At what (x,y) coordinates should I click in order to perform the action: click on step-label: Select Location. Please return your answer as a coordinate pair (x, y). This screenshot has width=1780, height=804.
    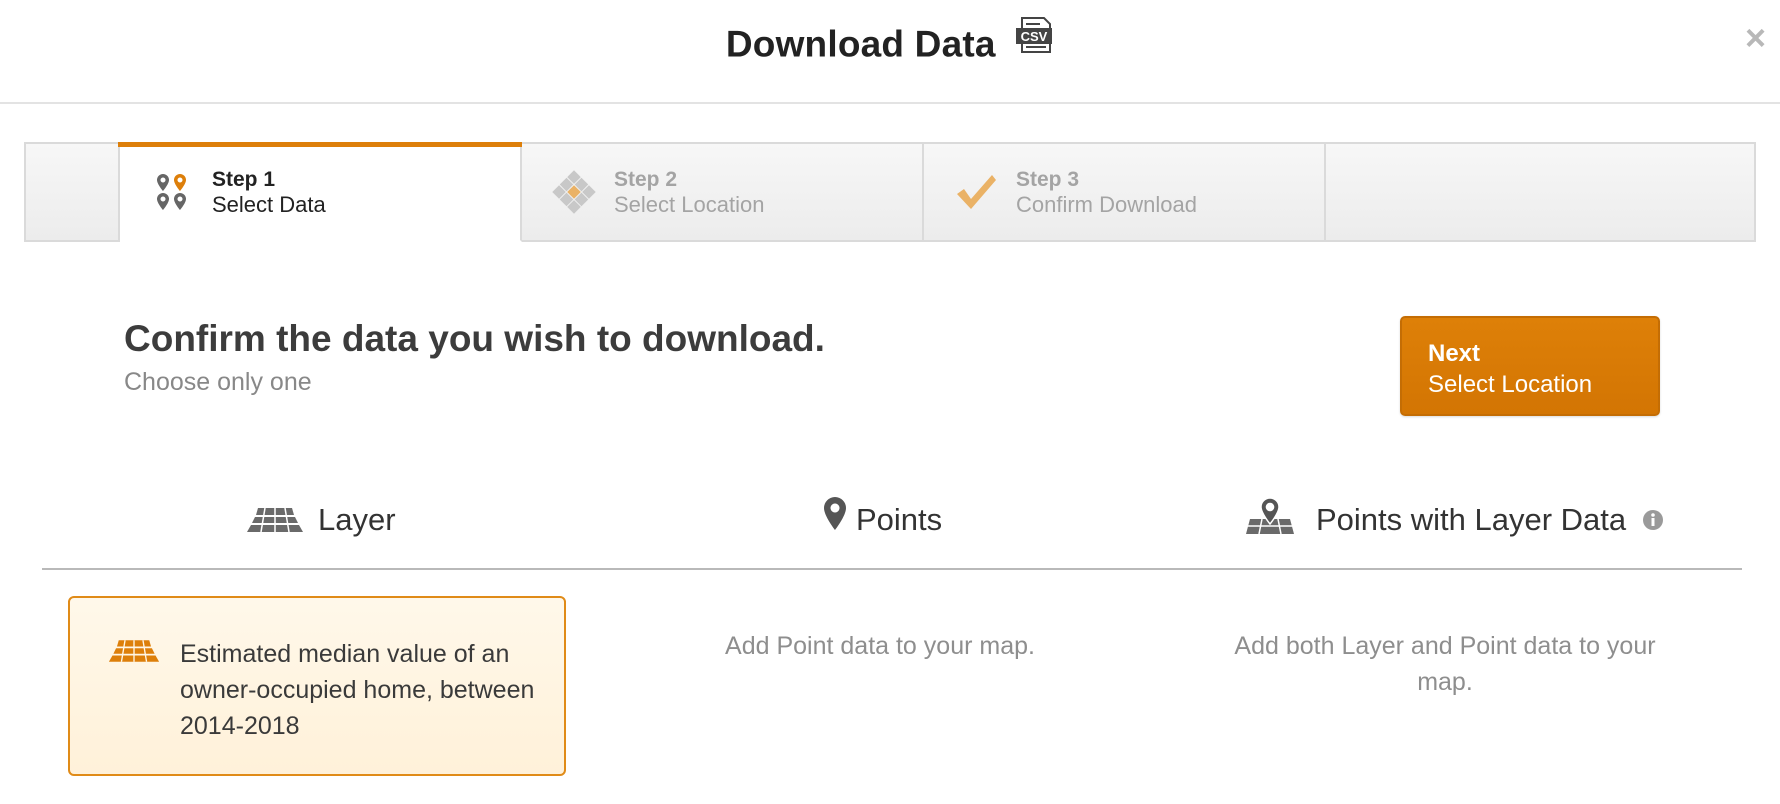
    Looking at the image, I should click on (689, 204).